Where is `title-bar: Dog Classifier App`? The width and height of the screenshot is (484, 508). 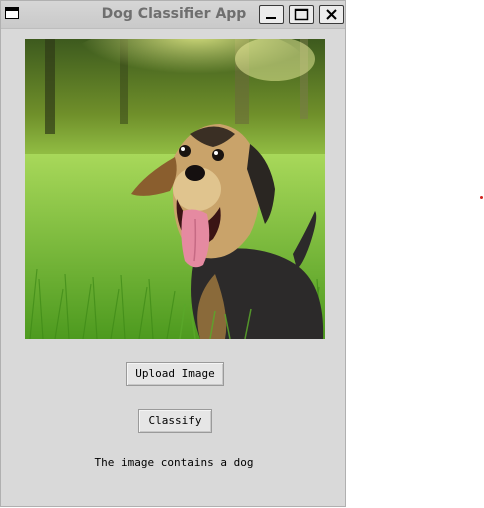 title-bar: Dog Classifier App is located at coordinates (173, 15).